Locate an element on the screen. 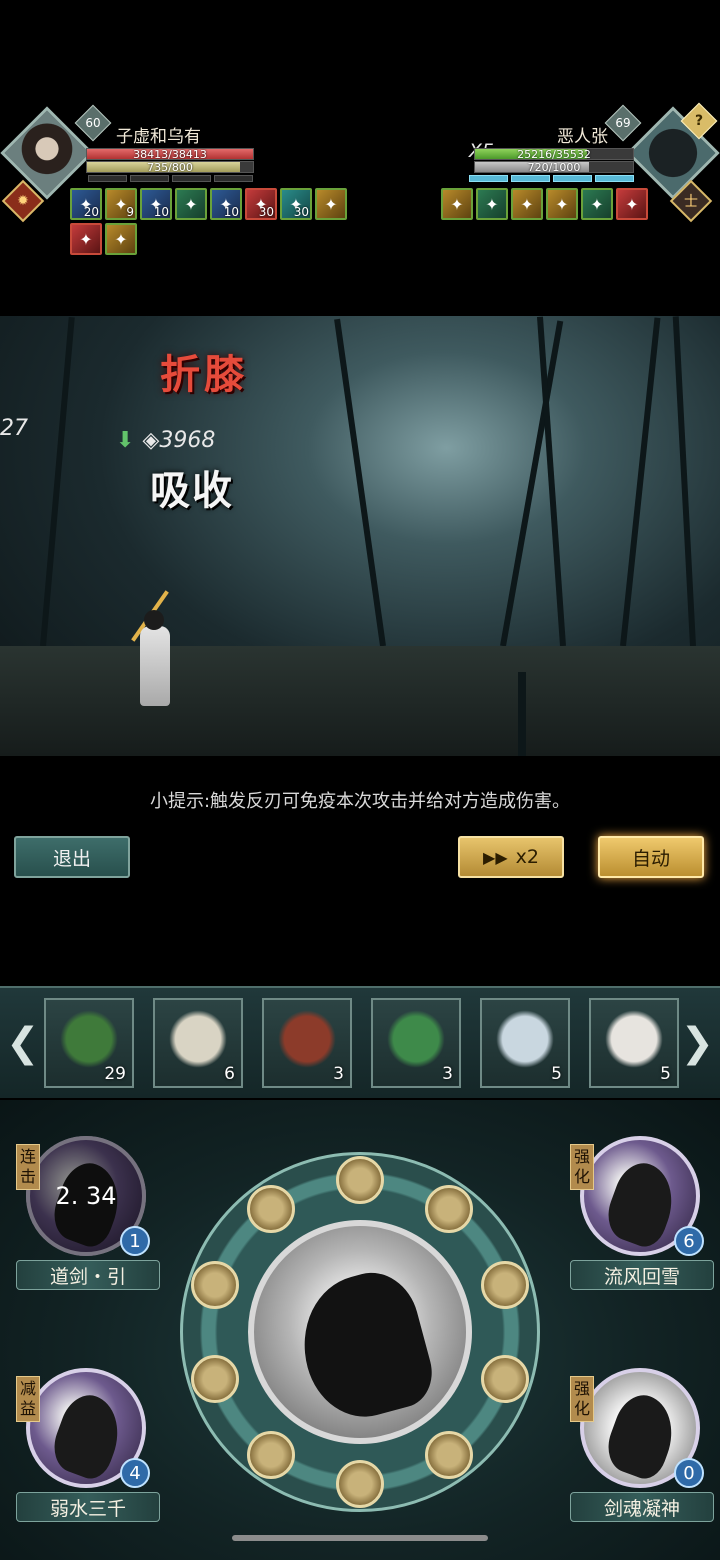 The width and height of the screenshot is (720, 1560). speed-label: x2 is located at coordinates (527, 857).